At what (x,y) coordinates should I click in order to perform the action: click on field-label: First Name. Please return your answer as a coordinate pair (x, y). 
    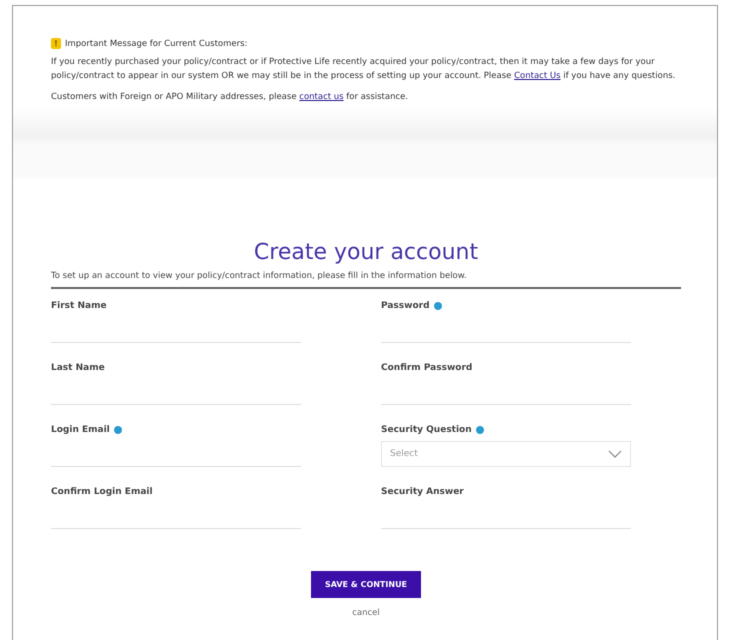
    Looking at the image, I should click on (79, 306).